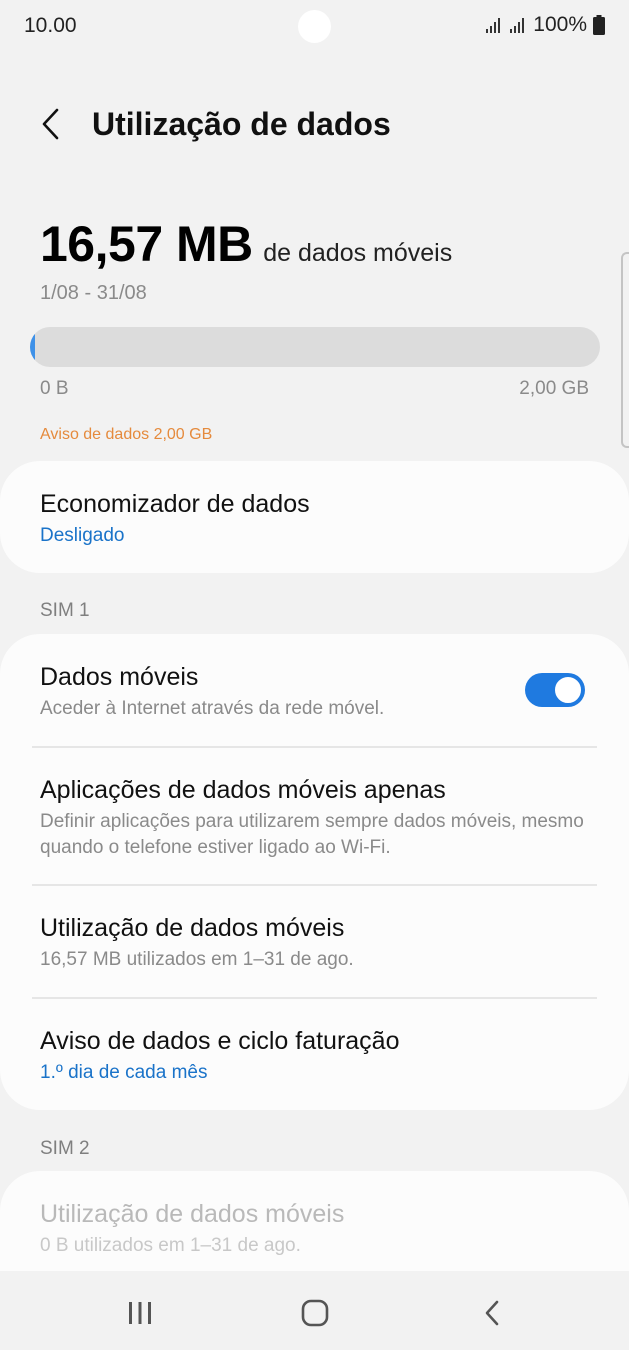 The image size is (629, 1350). Describe the element at coordinates (93, 293) in the screenshot. I see `usage-period: 1/08 - 31/08` at that location.